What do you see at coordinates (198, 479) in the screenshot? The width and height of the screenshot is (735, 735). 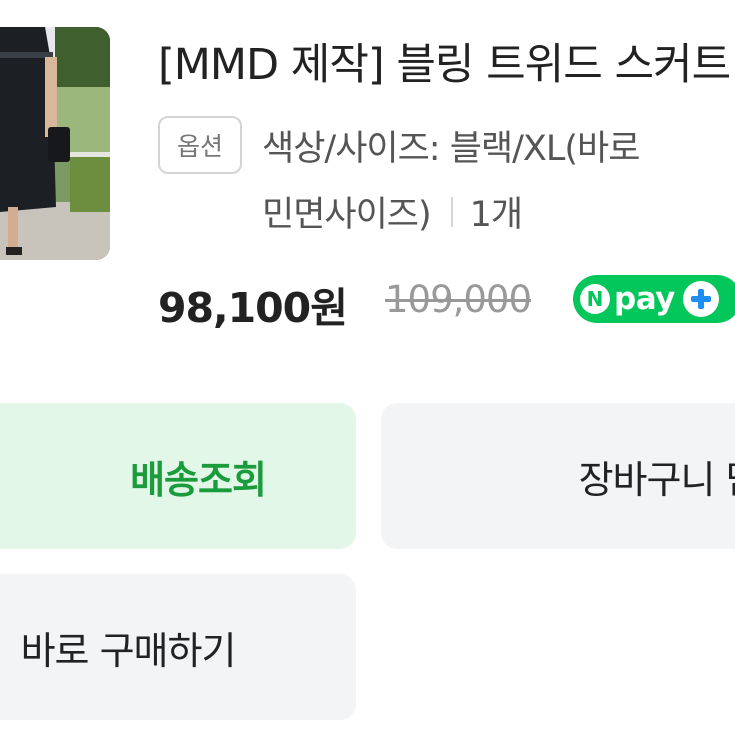 I see `track-delivery-label: 배송조회` at bounding box center [198, 479].